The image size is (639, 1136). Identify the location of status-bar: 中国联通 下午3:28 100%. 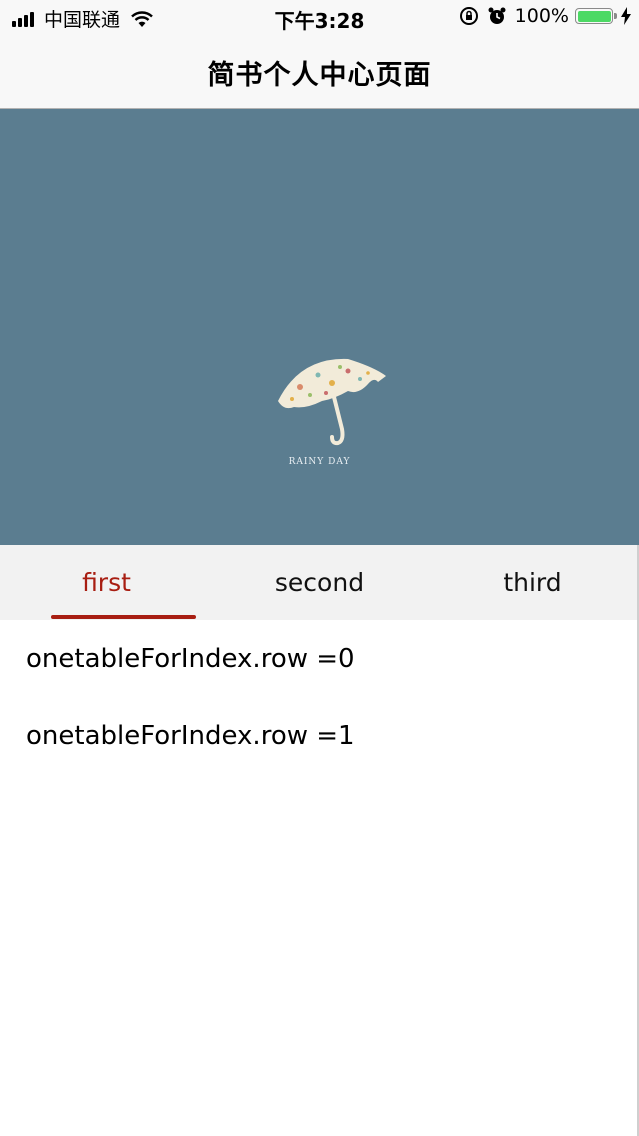
(319, 18).